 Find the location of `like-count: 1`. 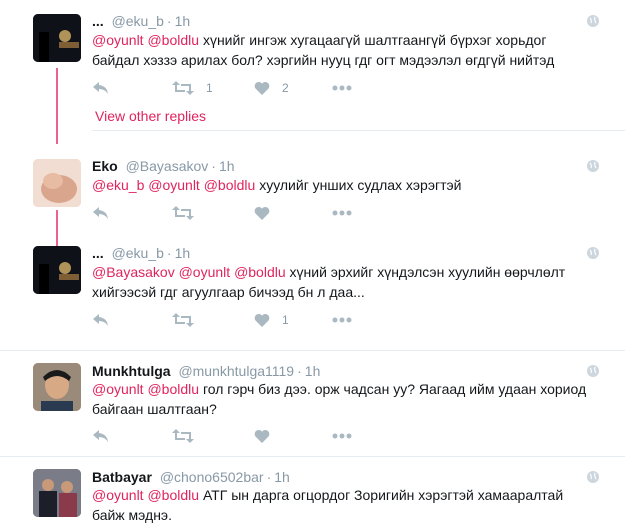

like-count: 1 is located at coordinates (285, 320).